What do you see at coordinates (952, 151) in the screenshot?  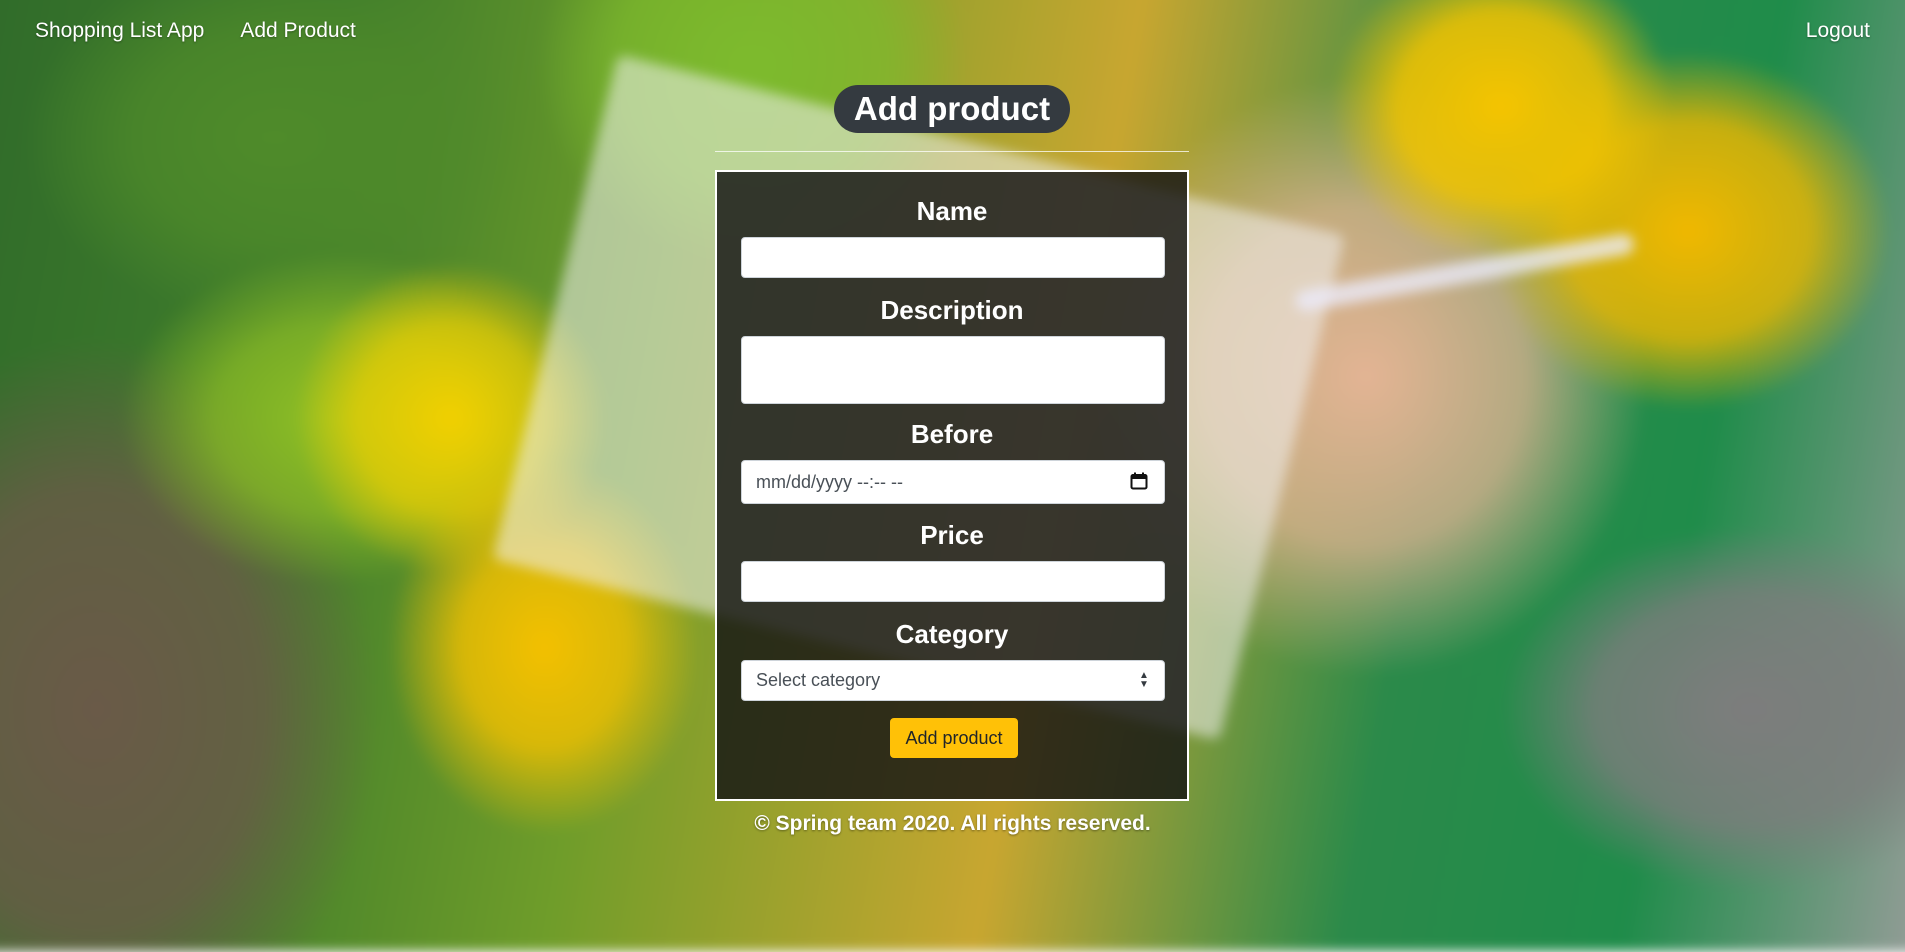 I see `title-divider` at bounding box center [952, 151].